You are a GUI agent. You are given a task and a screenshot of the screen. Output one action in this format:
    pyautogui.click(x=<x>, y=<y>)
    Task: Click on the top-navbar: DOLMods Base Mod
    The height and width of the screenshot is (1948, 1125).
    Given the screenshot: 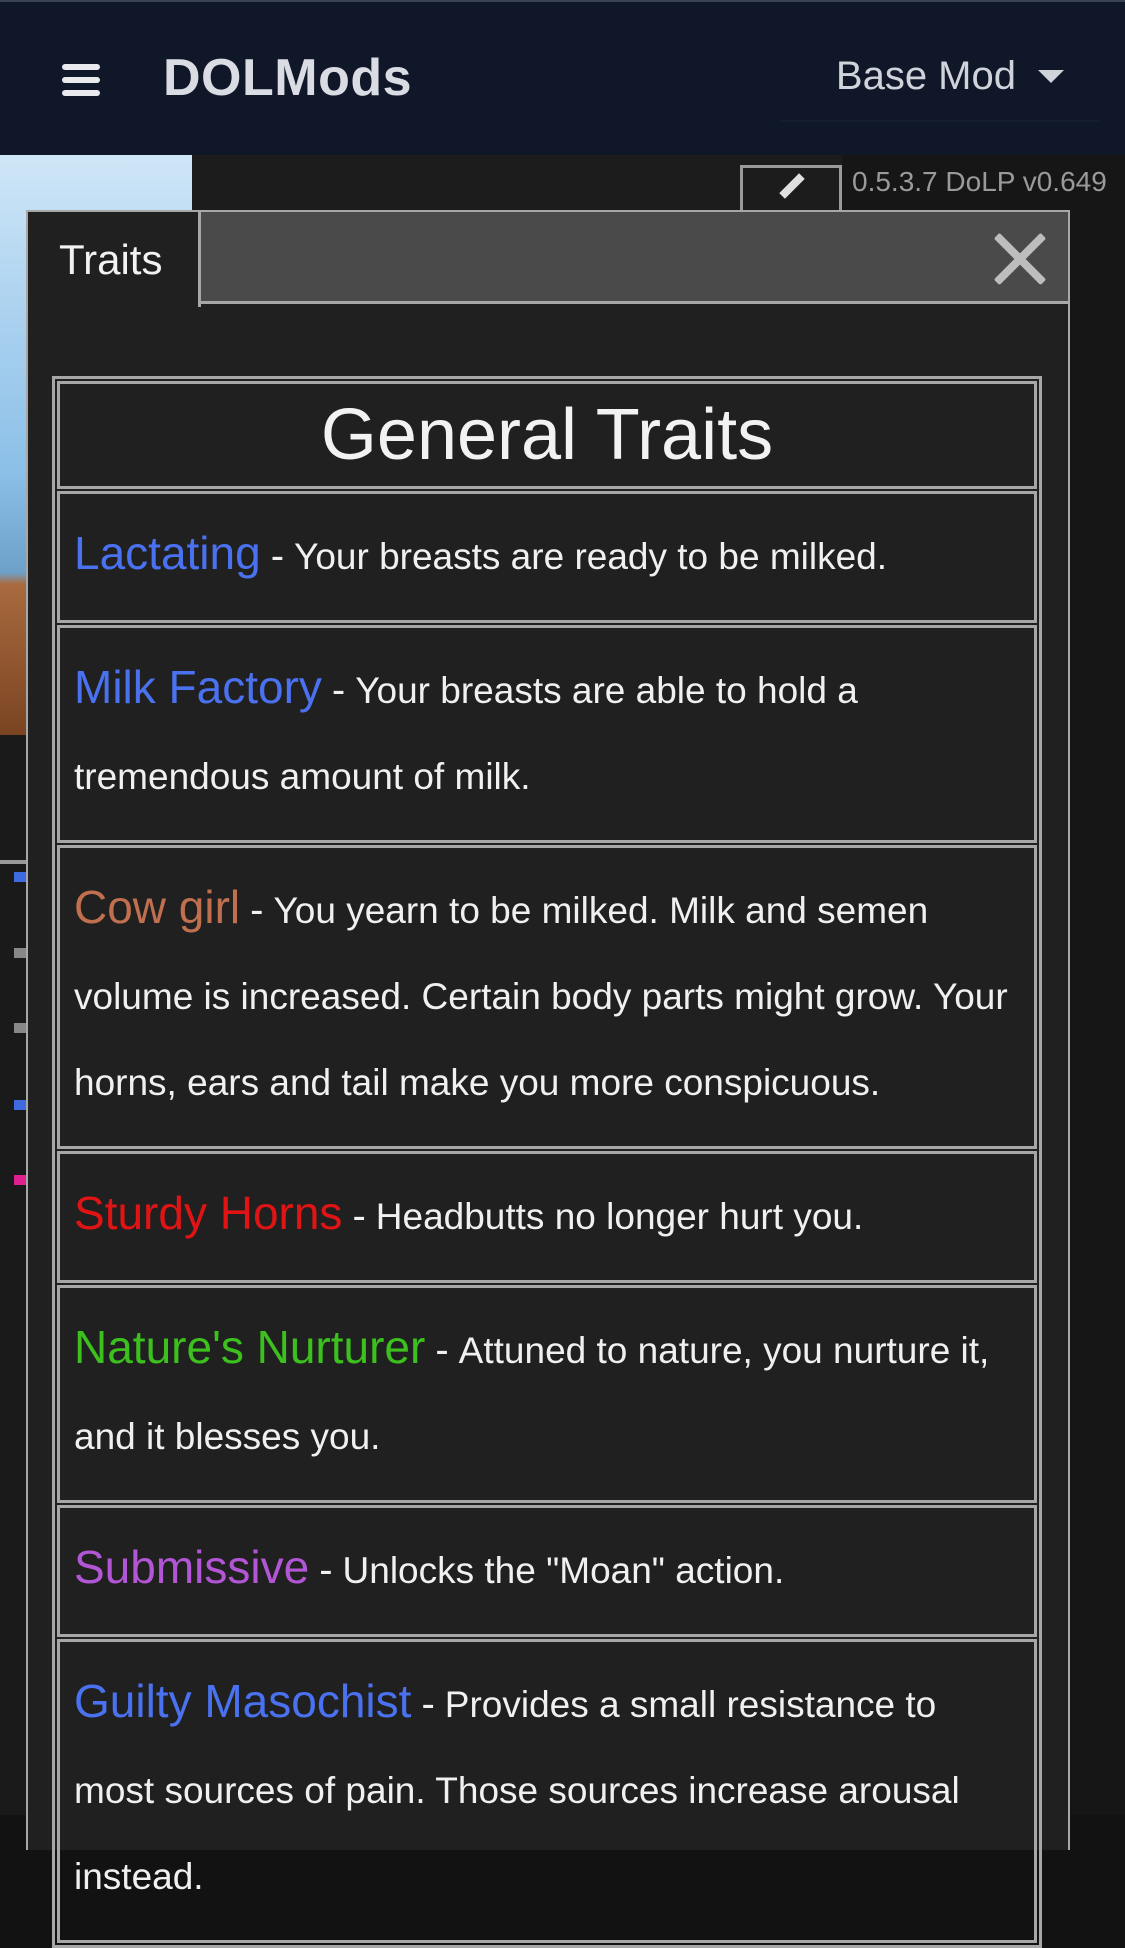 What is the action you would take?
    pyautogui.click(x=562, y=77)
    